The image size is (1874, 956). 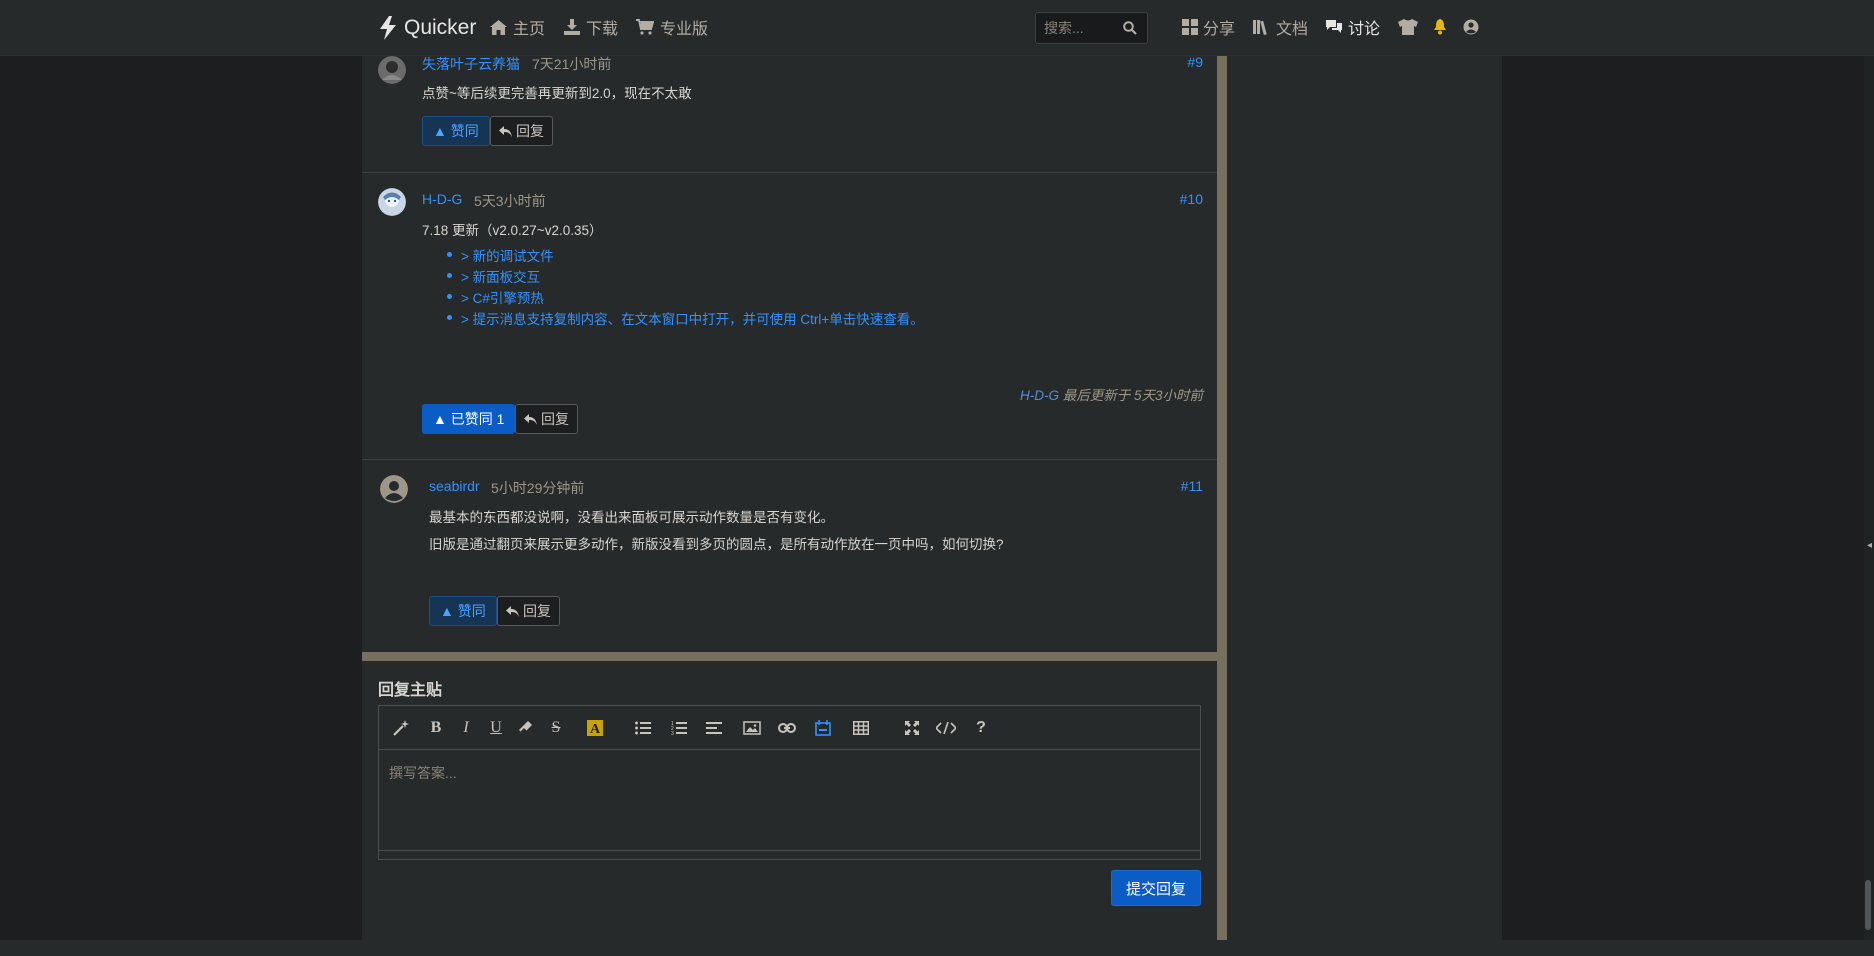 I want to click on bottom-bar, so click(x=937, y=948).